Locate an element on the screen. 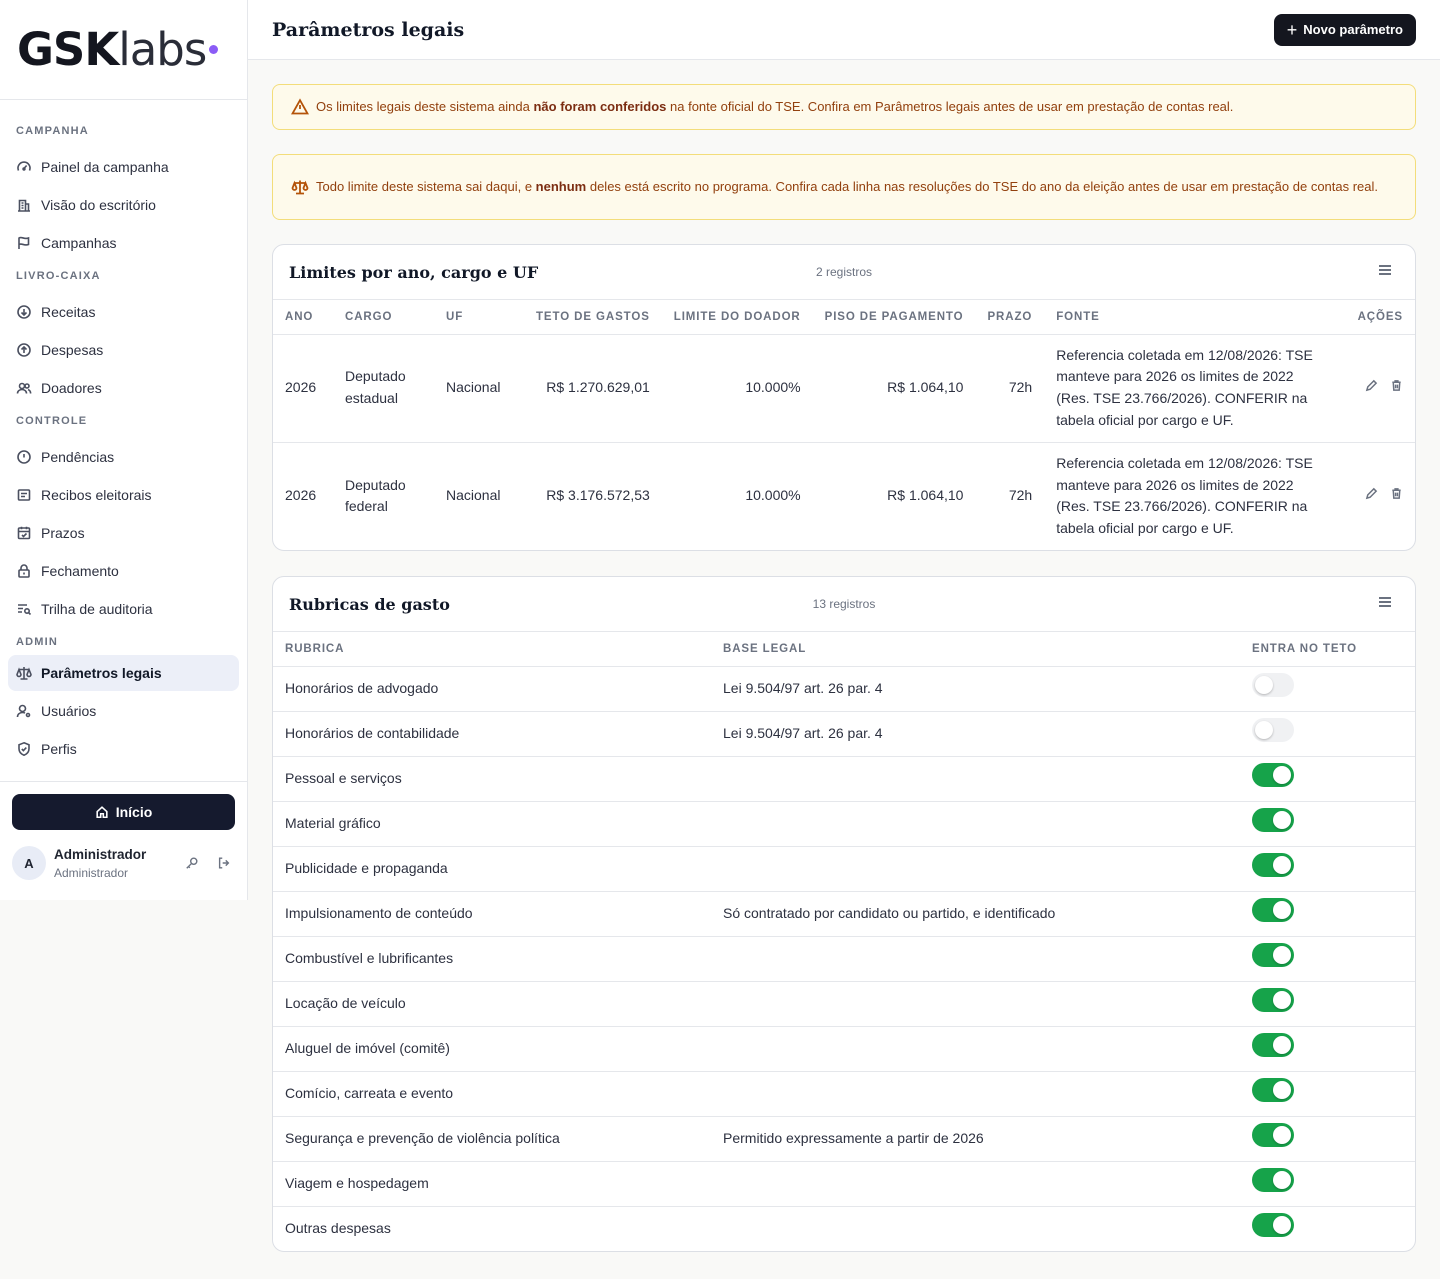 This screenshot has width=1440, height=1279. cell-ano: 2026 is located at coordinates (303, 388).